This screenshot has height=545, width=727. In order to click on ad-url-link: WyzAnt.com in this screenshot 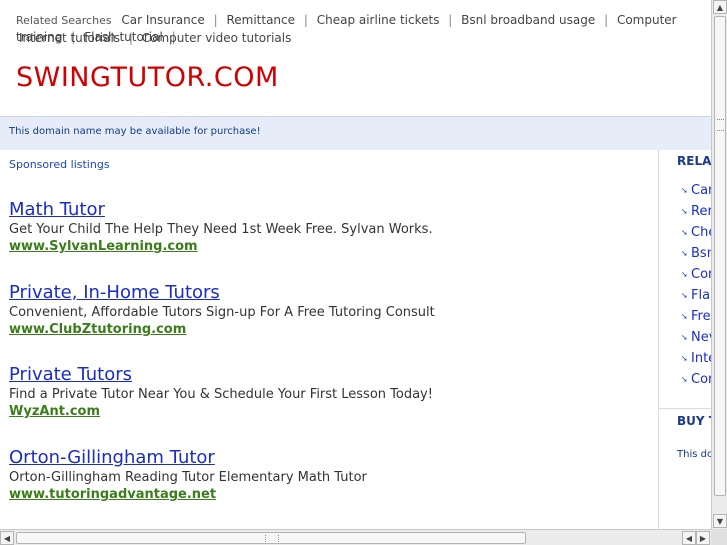, I will do `click(329, 411)`.